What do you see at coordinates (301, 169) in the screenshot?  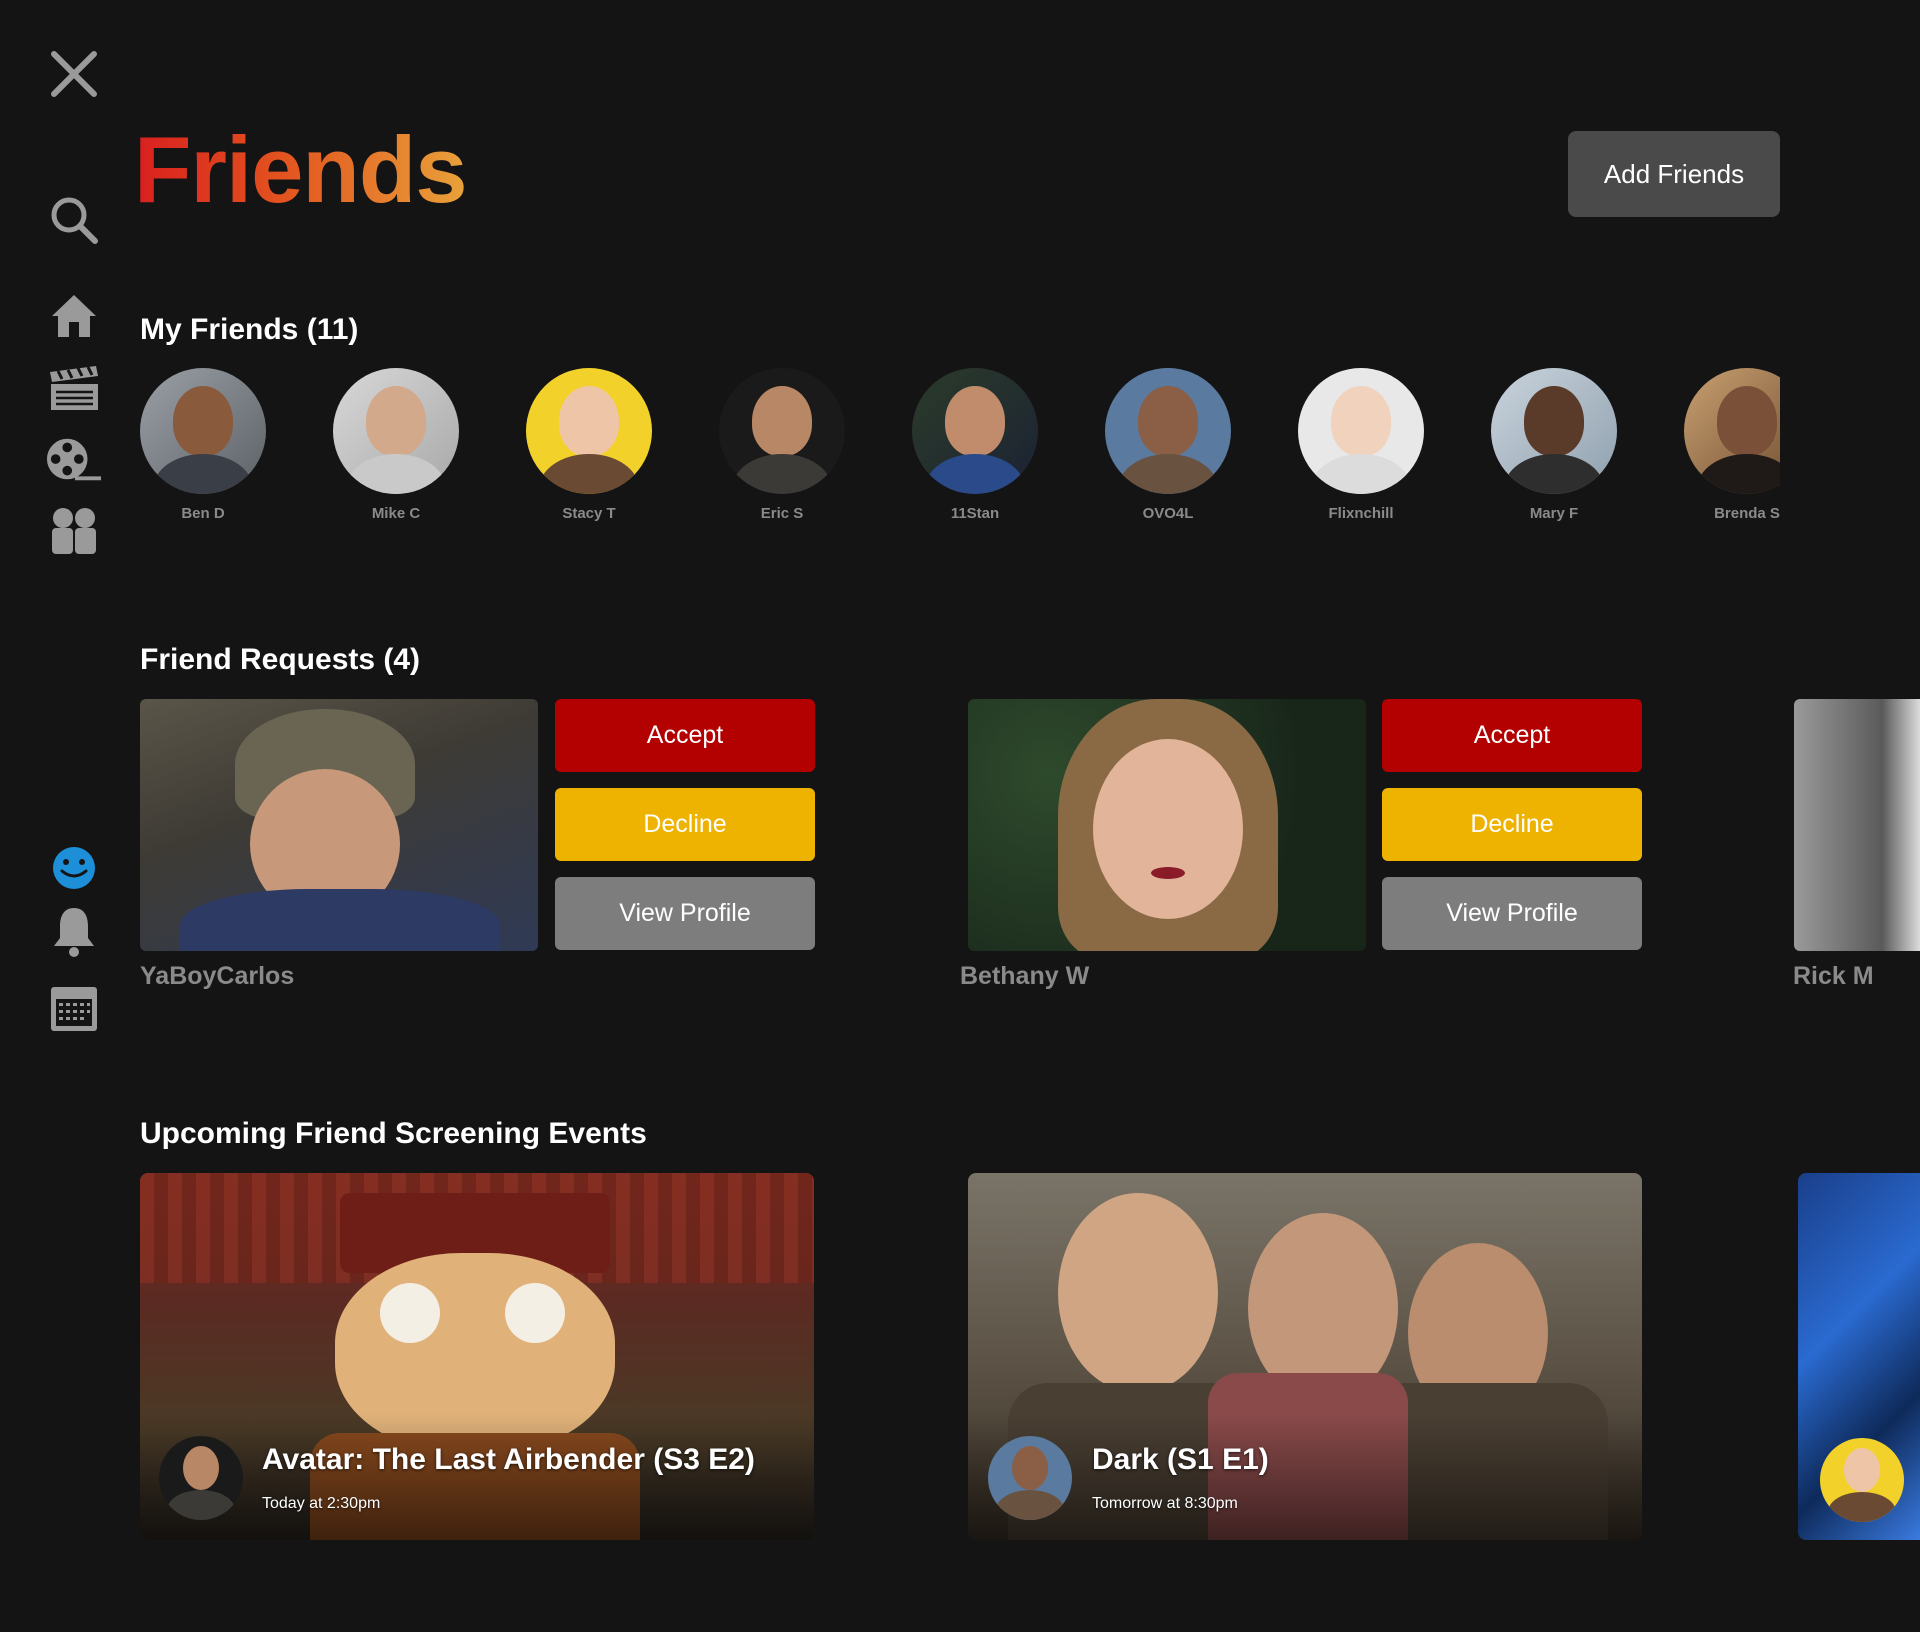 I see `page-title: Friends` at bounding box center [301, 169].